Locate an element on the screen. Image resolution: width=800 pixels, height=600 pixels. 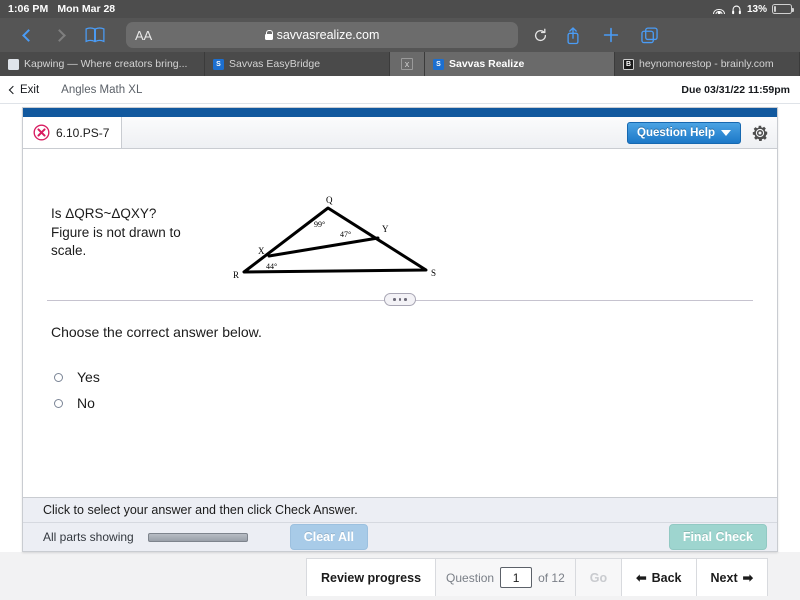
final-check-button: Final Check is located at coordinates (717, 537).